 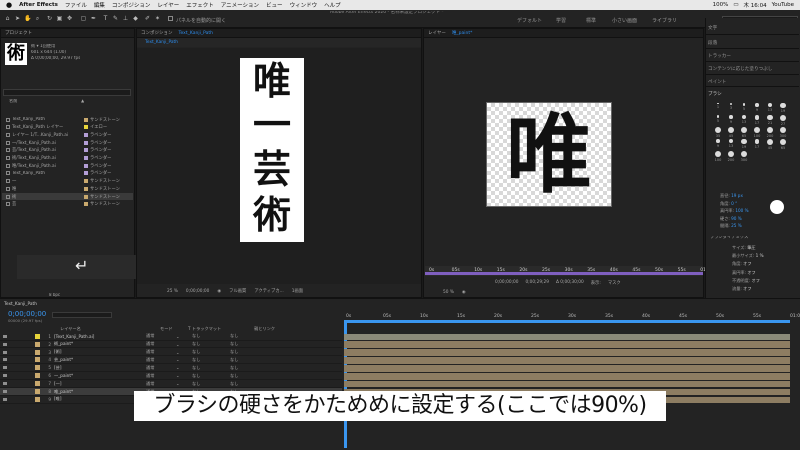 I want to click on menu-help: ヘルプ, so click(x=332, y=5).